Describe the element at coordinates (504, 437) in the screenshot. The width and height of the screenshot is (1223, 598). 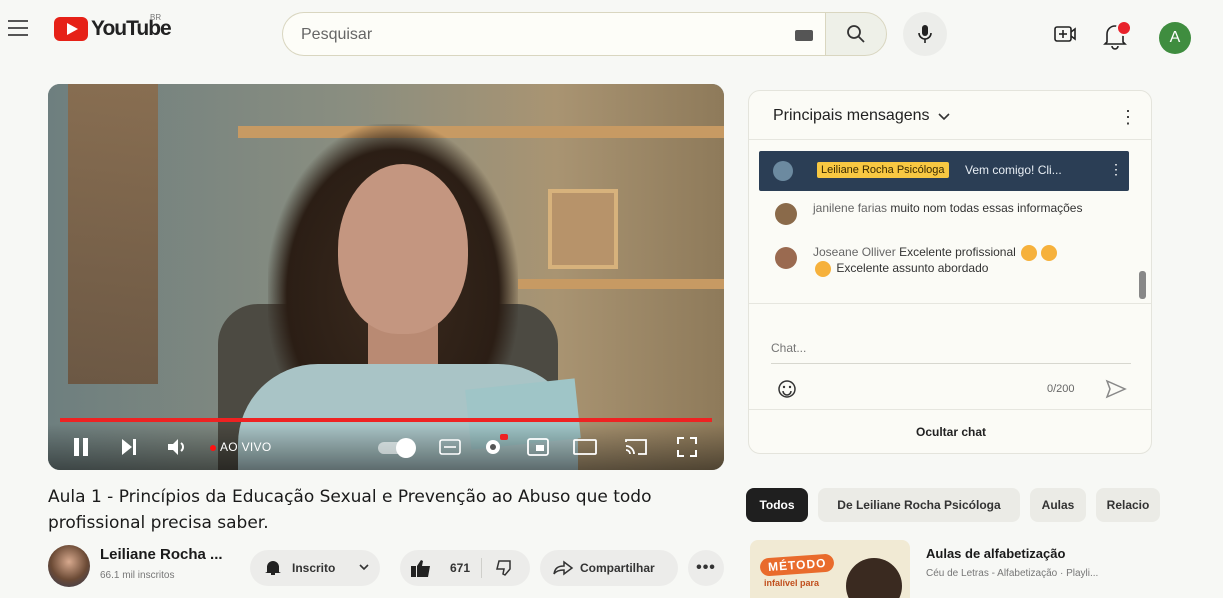
I see `hd-badge` at that location.